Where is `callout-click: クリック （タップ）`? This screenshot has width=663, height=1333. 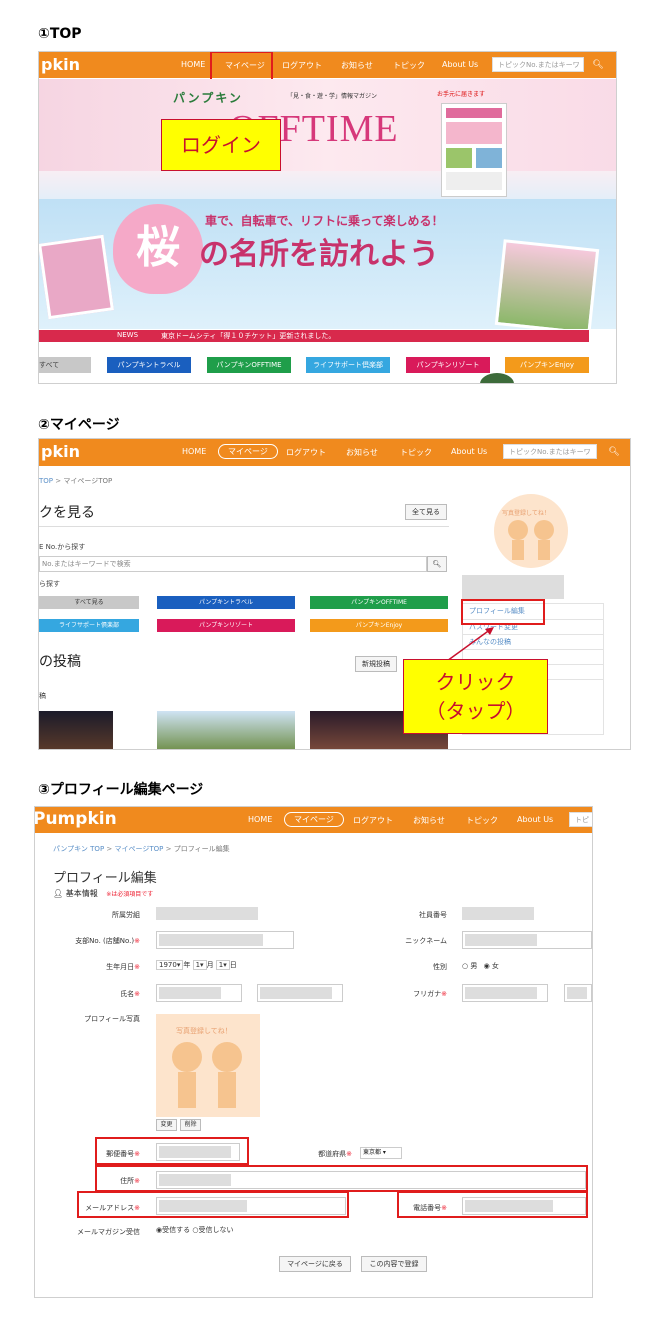
callout-click: クリック （タップ） is located at coordinates (475, 696).